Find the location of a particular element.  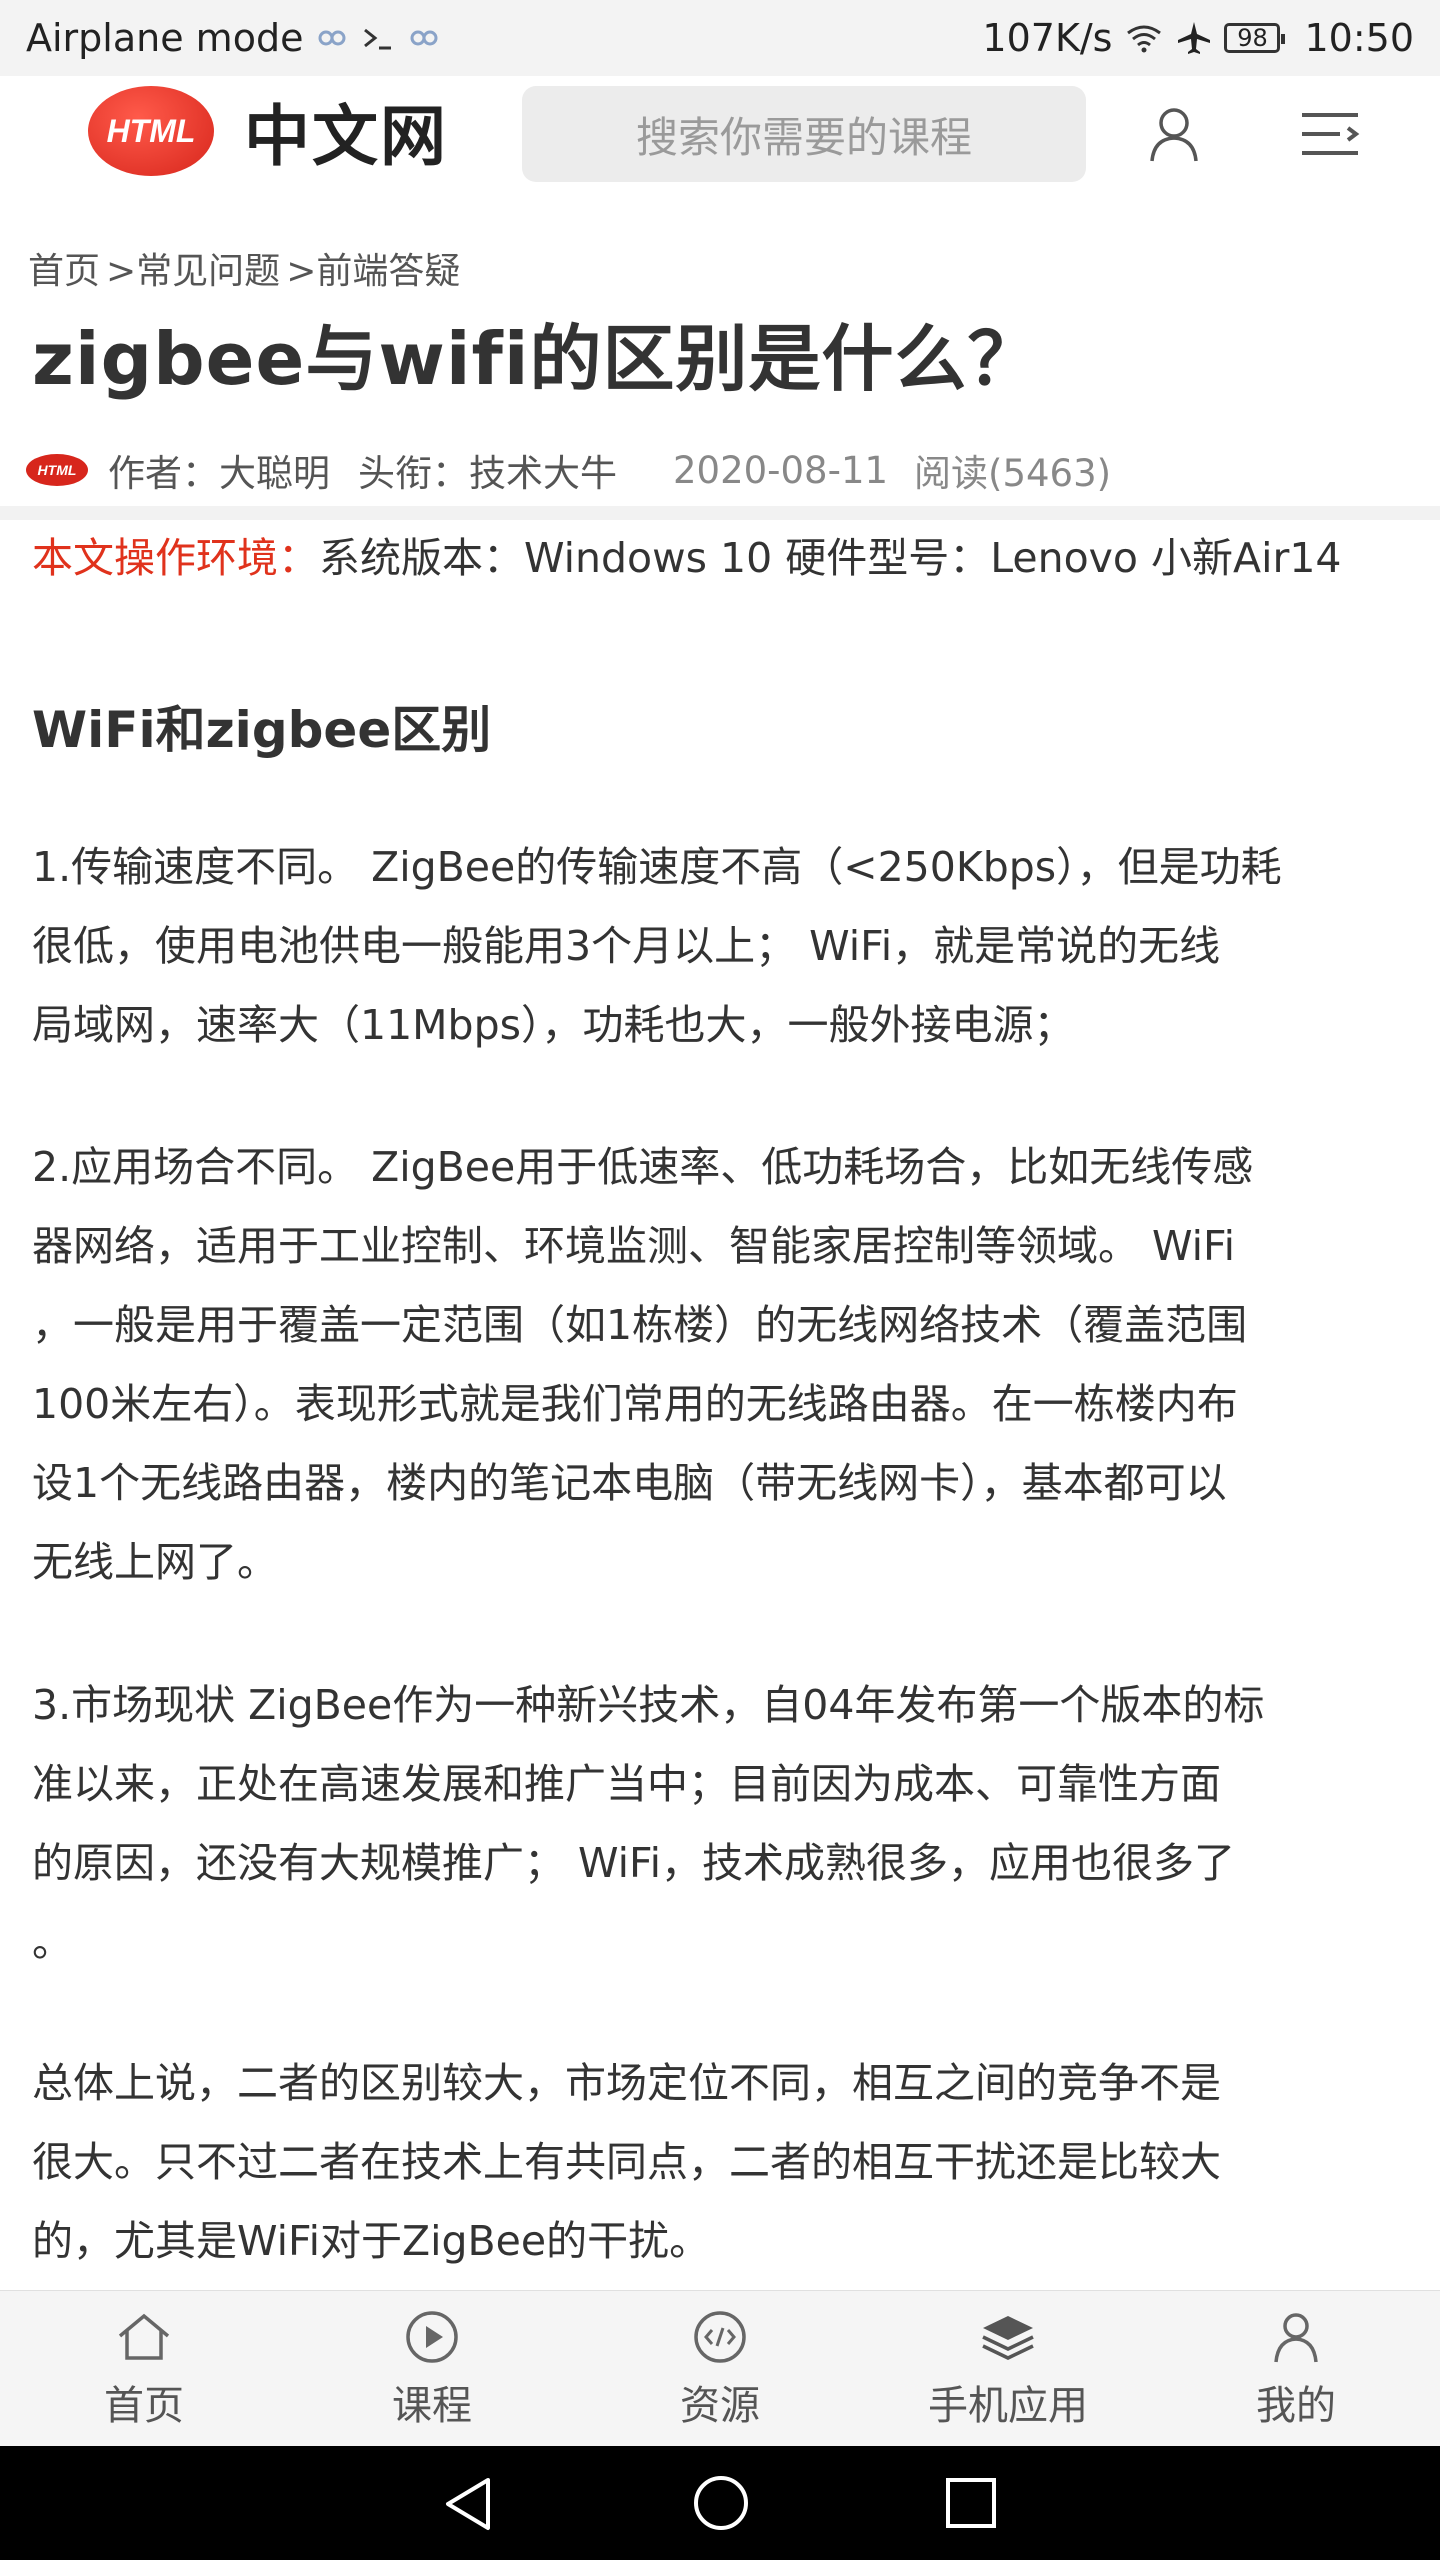

nav-apps-label: 手机应用 is located at coordinates (1008, 2405).